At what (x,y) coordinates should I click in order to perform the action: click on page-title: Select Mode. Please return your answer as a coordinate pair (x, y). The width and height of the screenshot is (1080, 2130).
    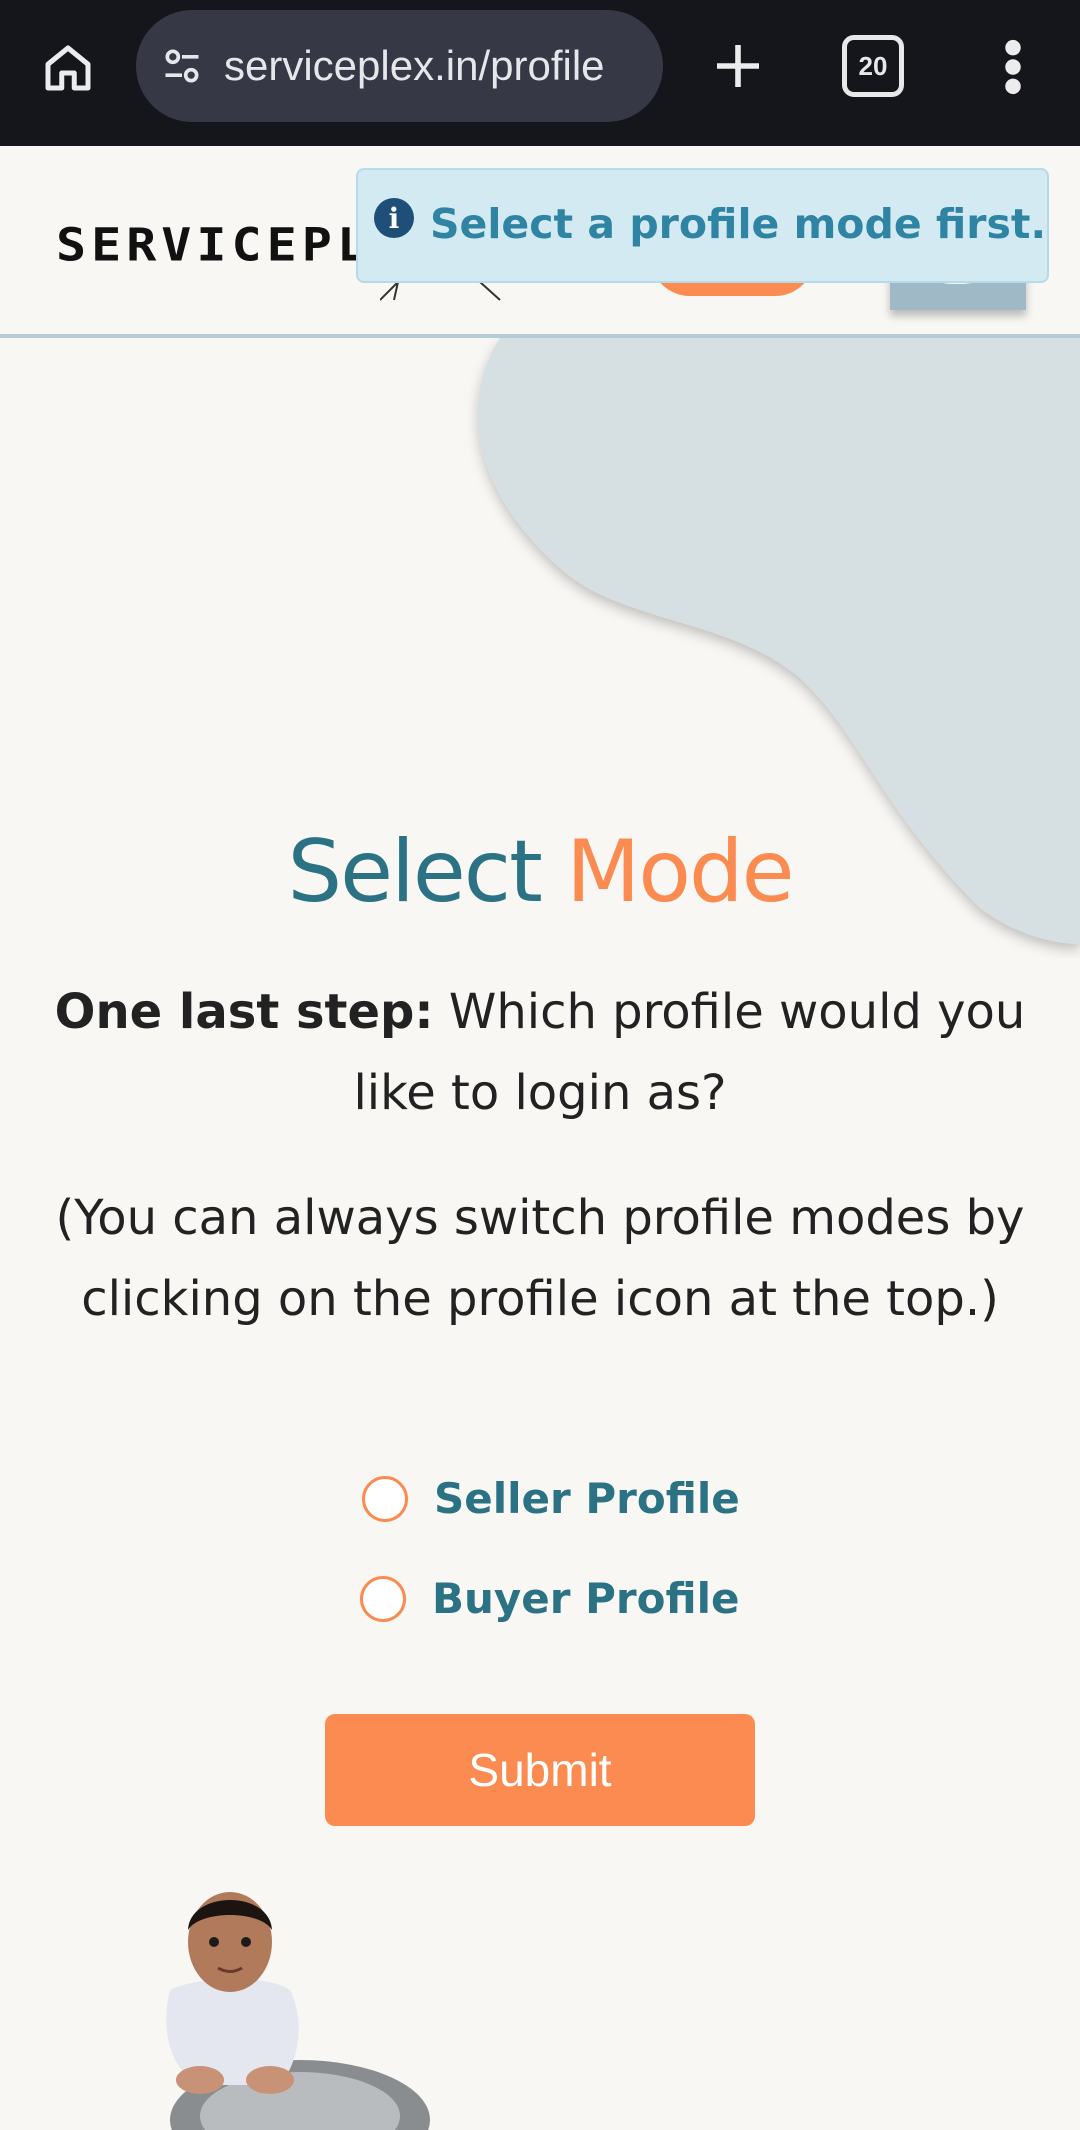
    Looking at the image, I should click on (540, 872).